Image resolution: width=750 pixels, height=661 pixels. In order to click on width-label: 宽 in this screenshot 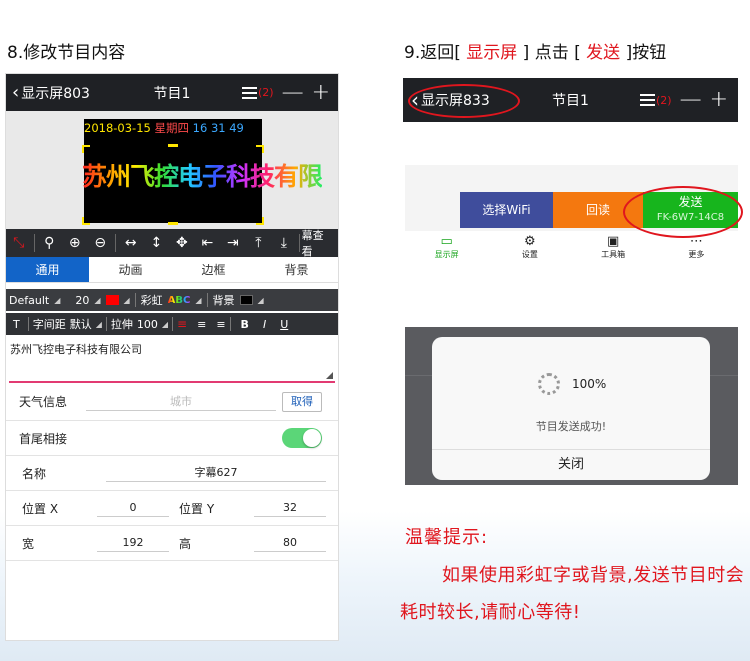, I will do `click(28, 543)`.